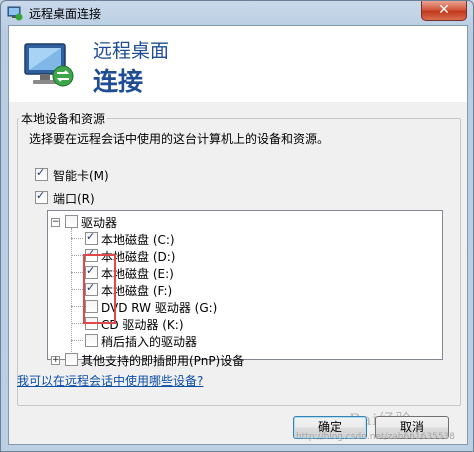 This screenshot has width=474, height=452. Describe the element at coordinates (81, 175) in the screenshot. I see `smartcard-label: 智能卡(M)` at that location.